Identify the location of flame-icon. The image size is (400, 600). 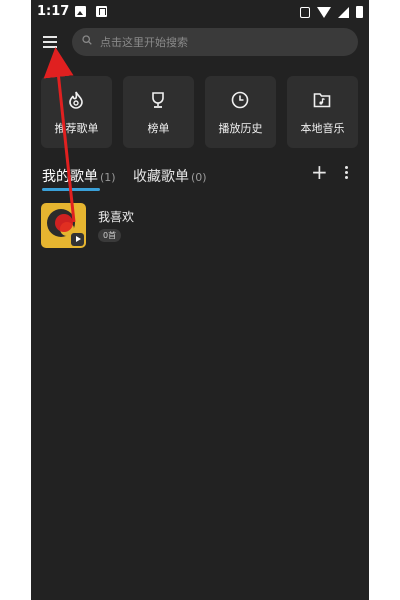
(76, 100).